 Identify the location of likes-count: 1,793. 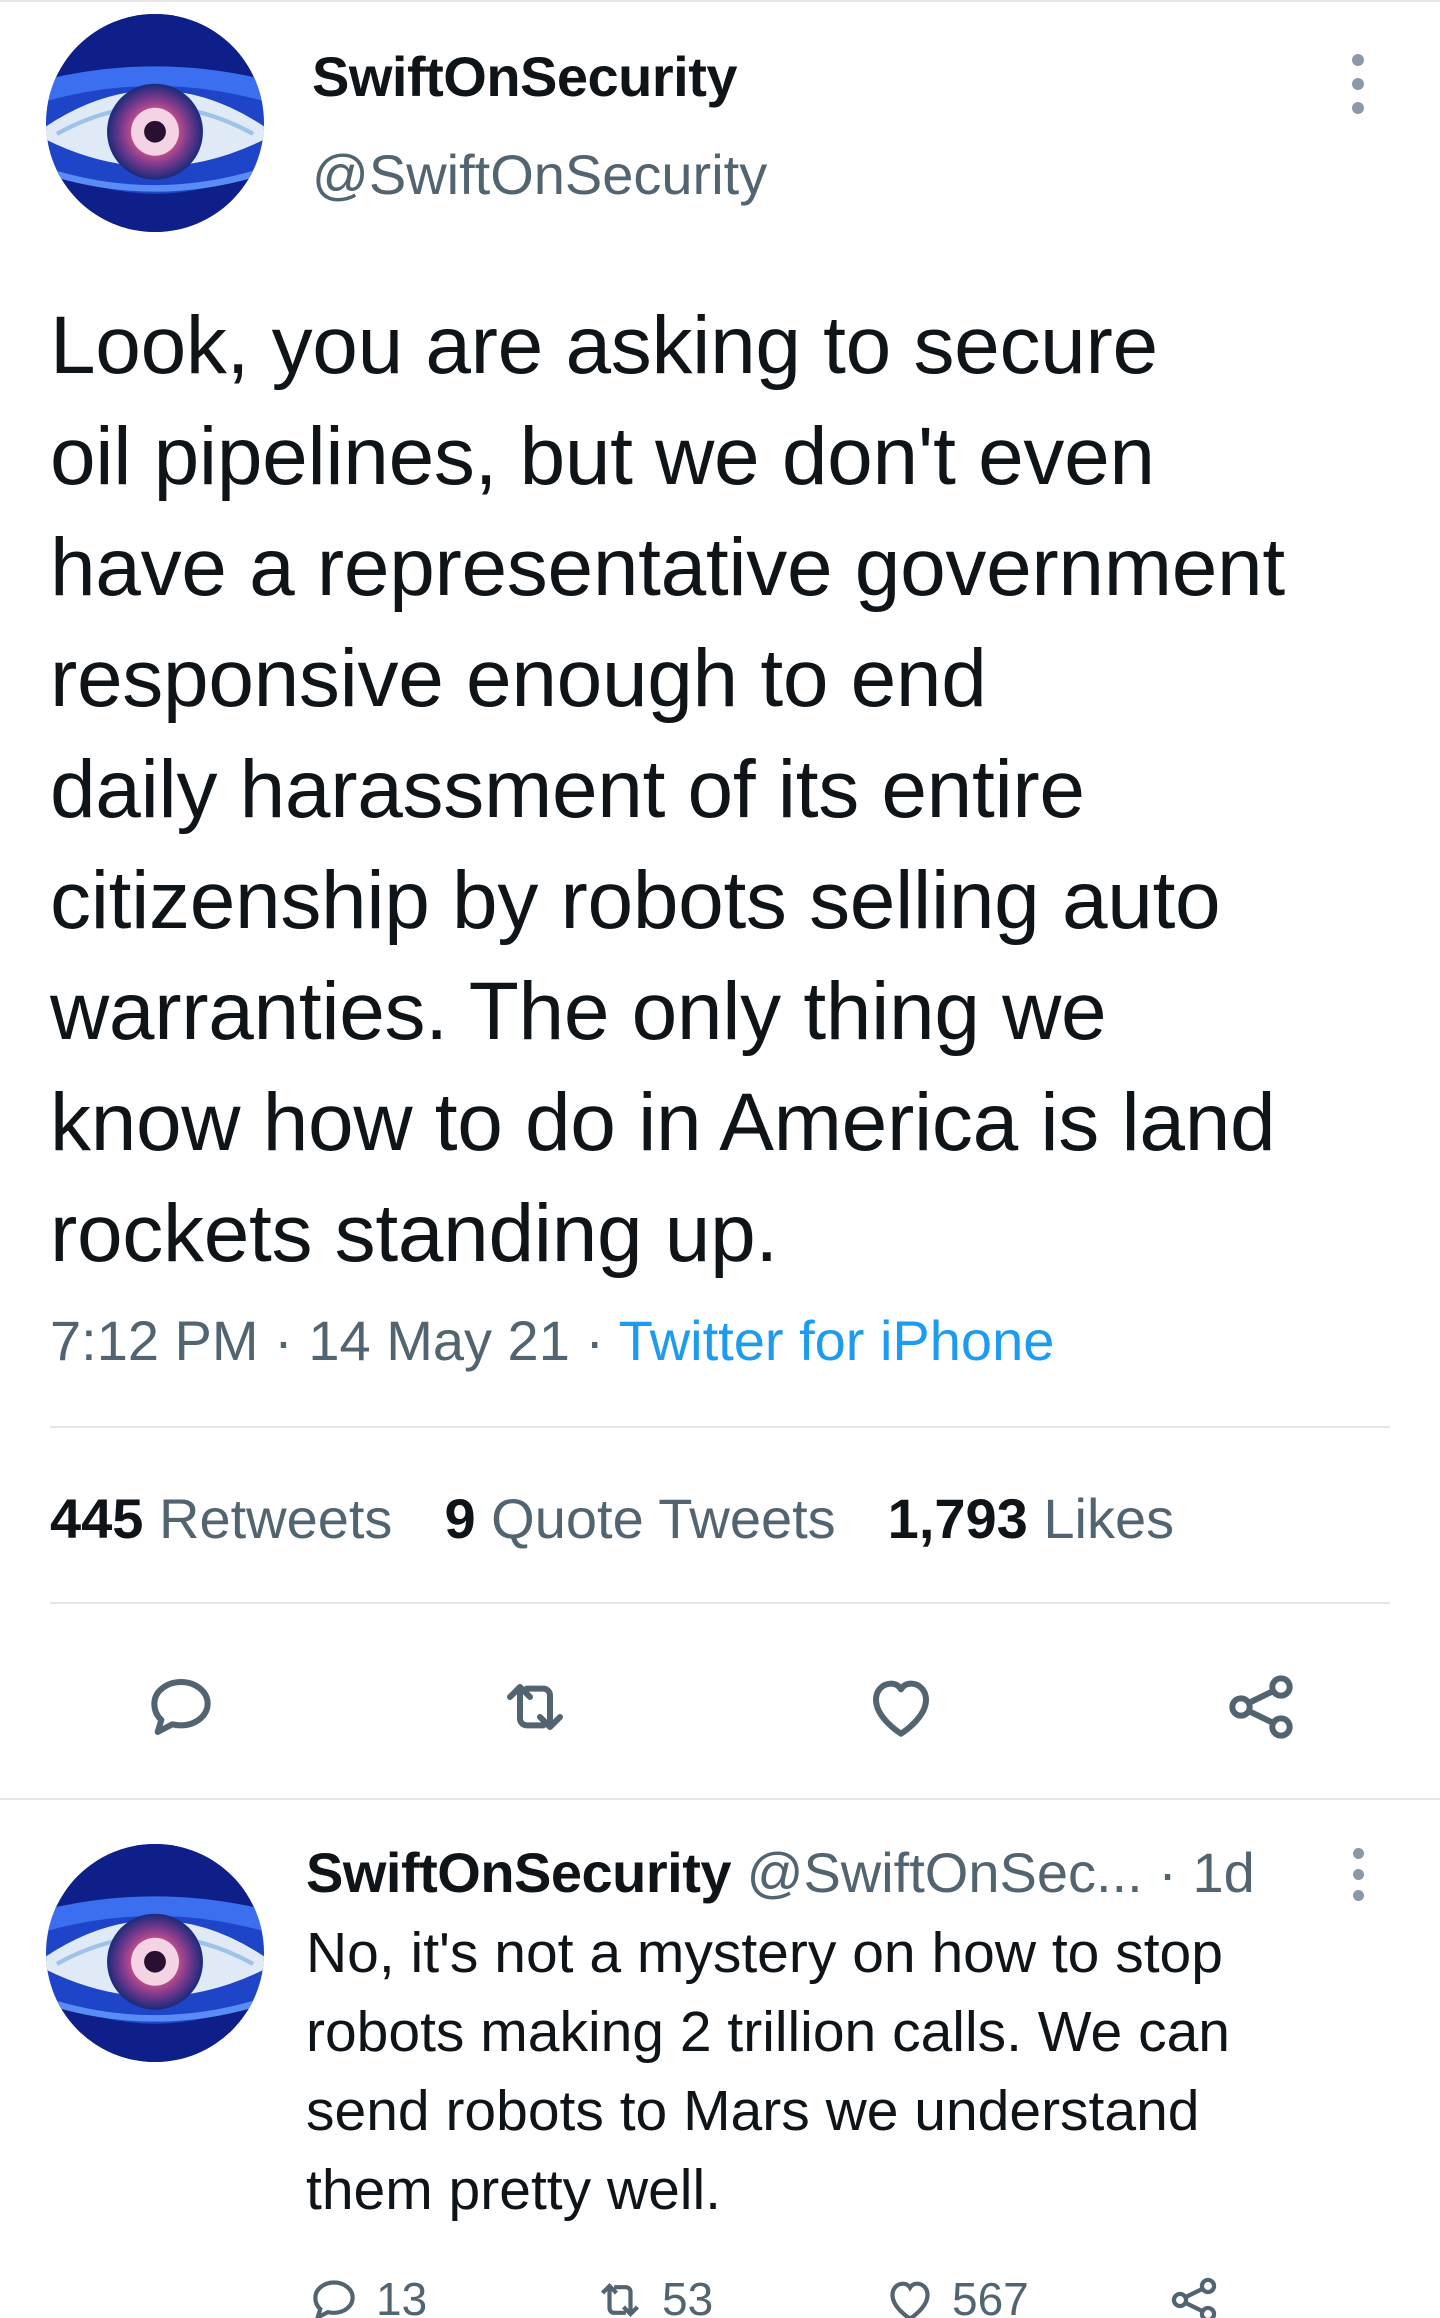
(957, 1518).